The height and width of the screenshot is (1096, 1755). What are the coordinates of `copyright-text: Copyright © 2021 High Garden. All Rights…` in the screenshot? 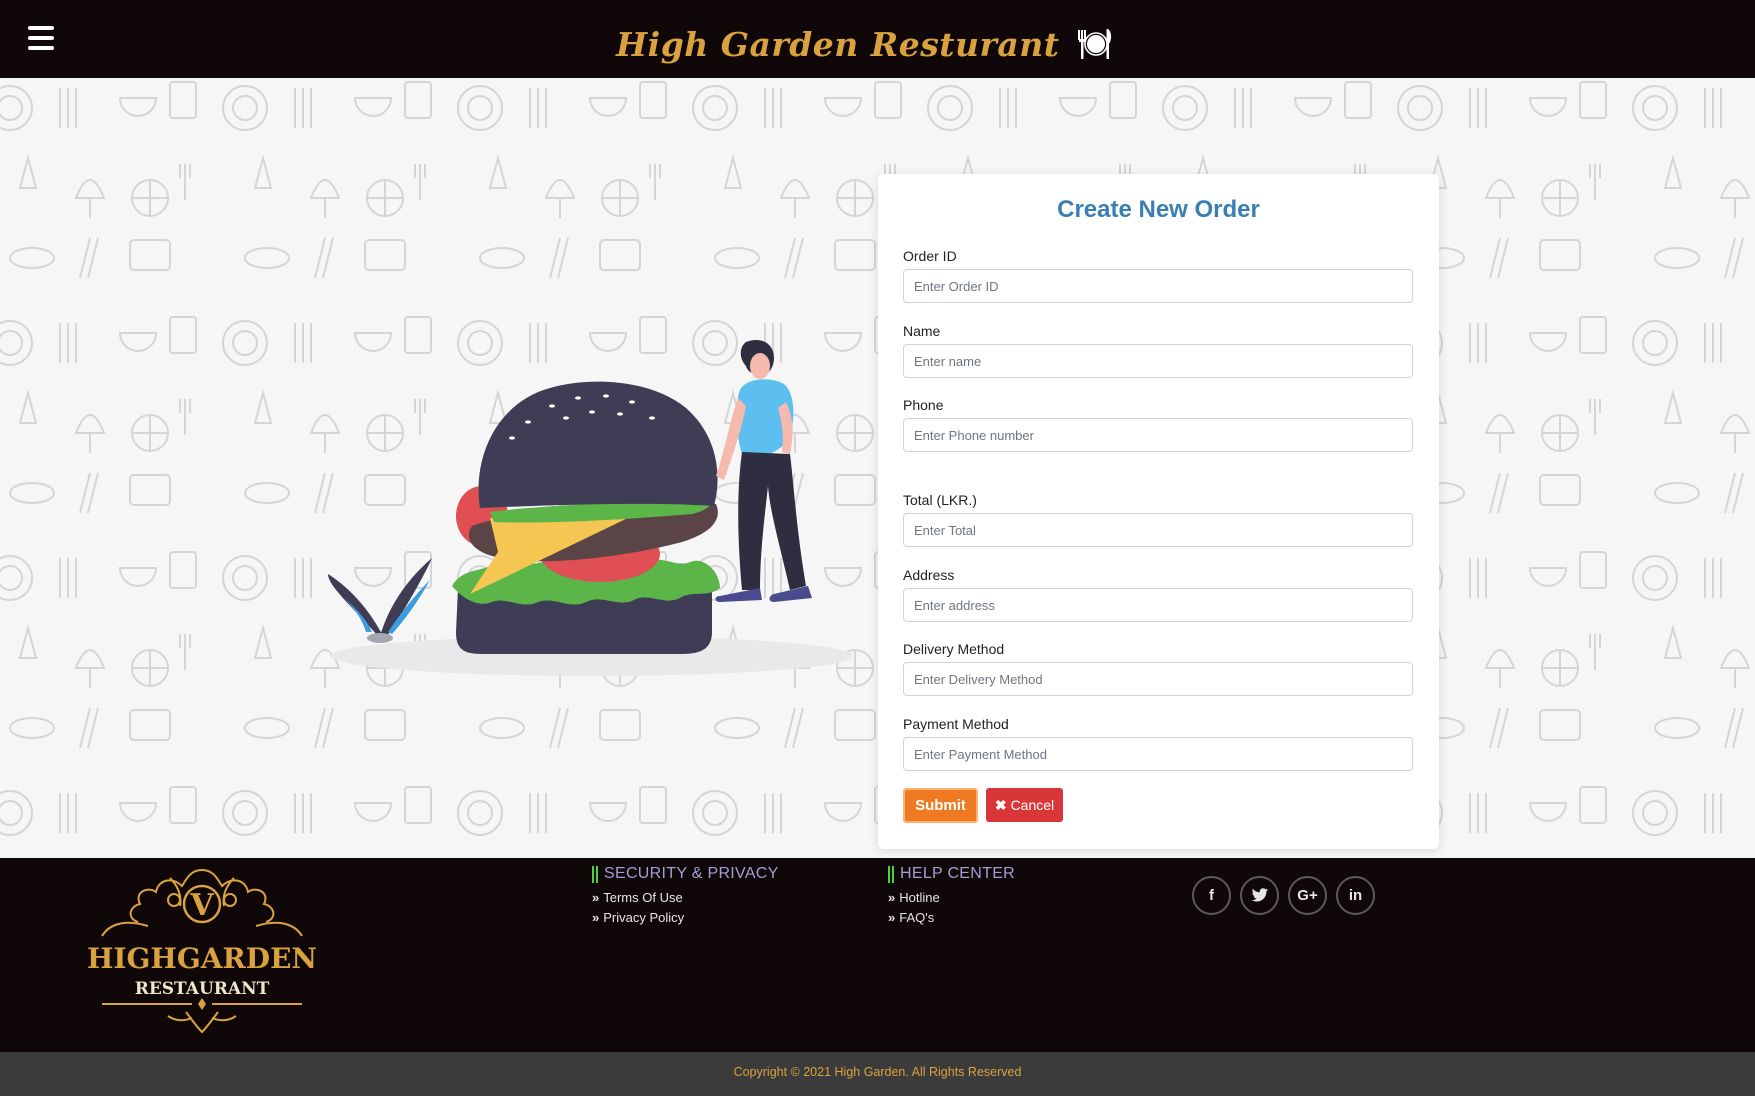 It's located at (877, 1072).